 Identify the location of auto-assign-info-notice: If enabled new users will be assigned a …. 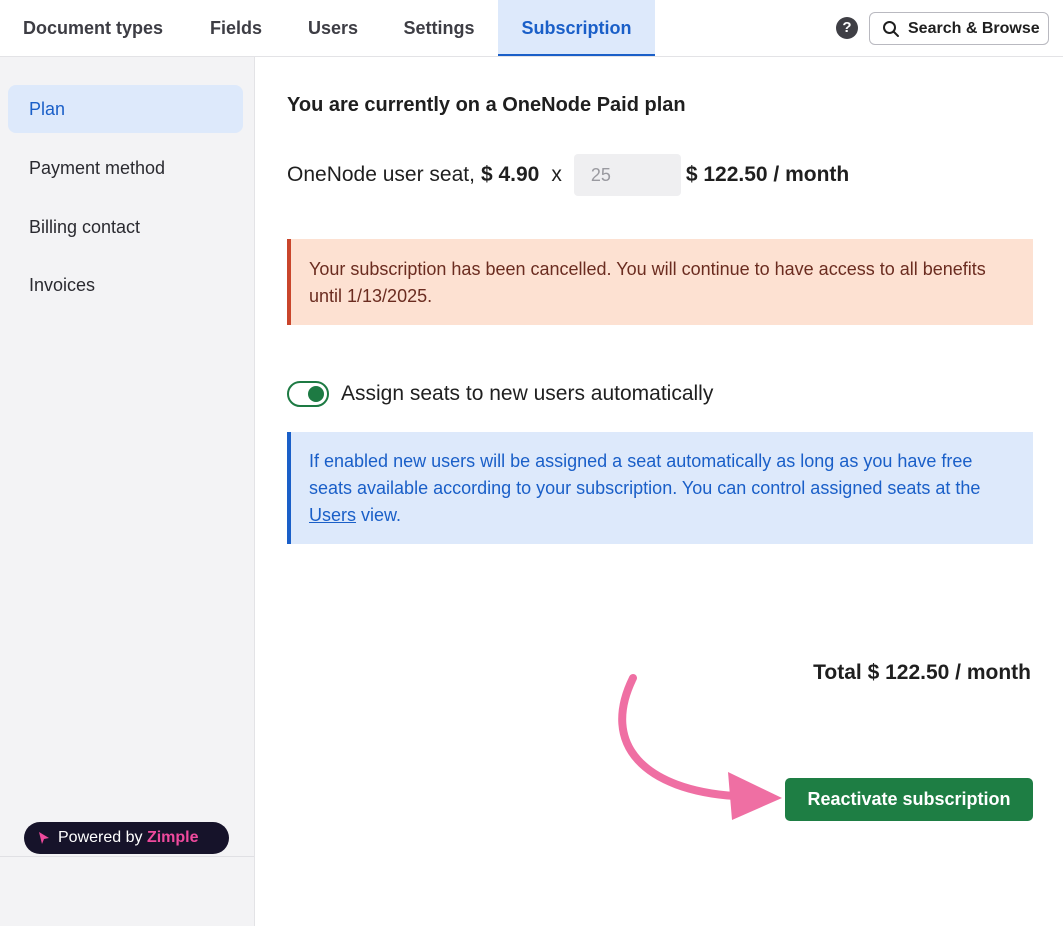
(660, 488).